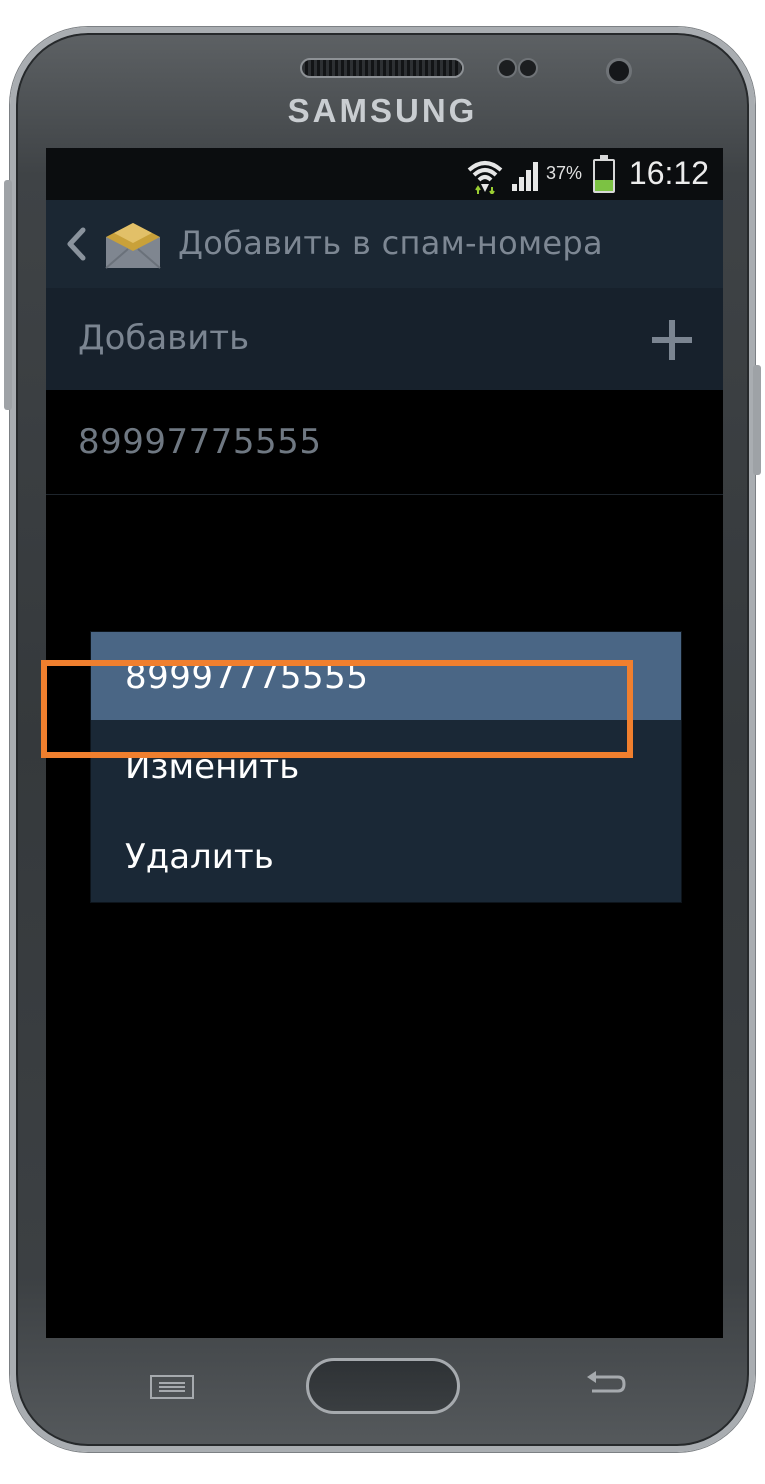 Image resolution: width=765 pixels, height=1484 pixels. Describe the element at coordinates (384, 174) in the screenshot. I see `status-bar: 37% 16:12` at that location.